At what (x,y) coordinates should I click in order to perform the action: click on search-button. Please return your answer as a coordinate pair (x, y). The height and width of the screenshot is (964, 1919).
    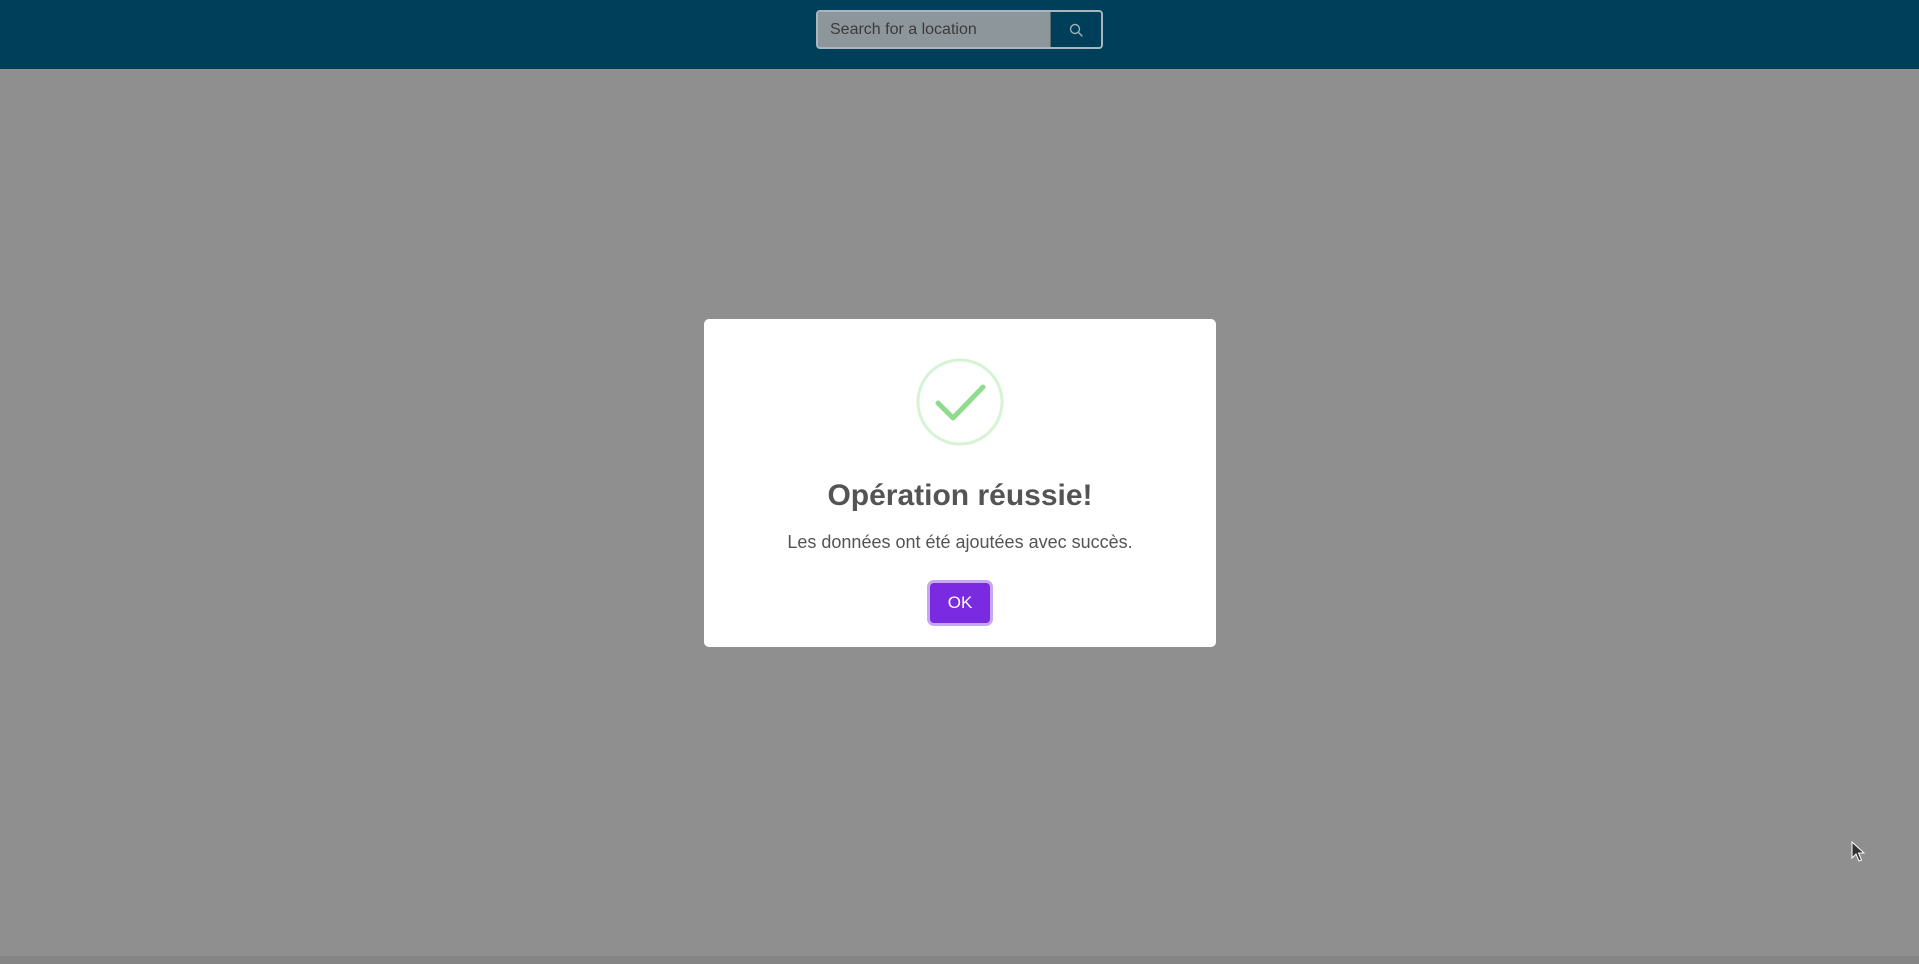
    Looking at the image, I should click on (1075, 29).